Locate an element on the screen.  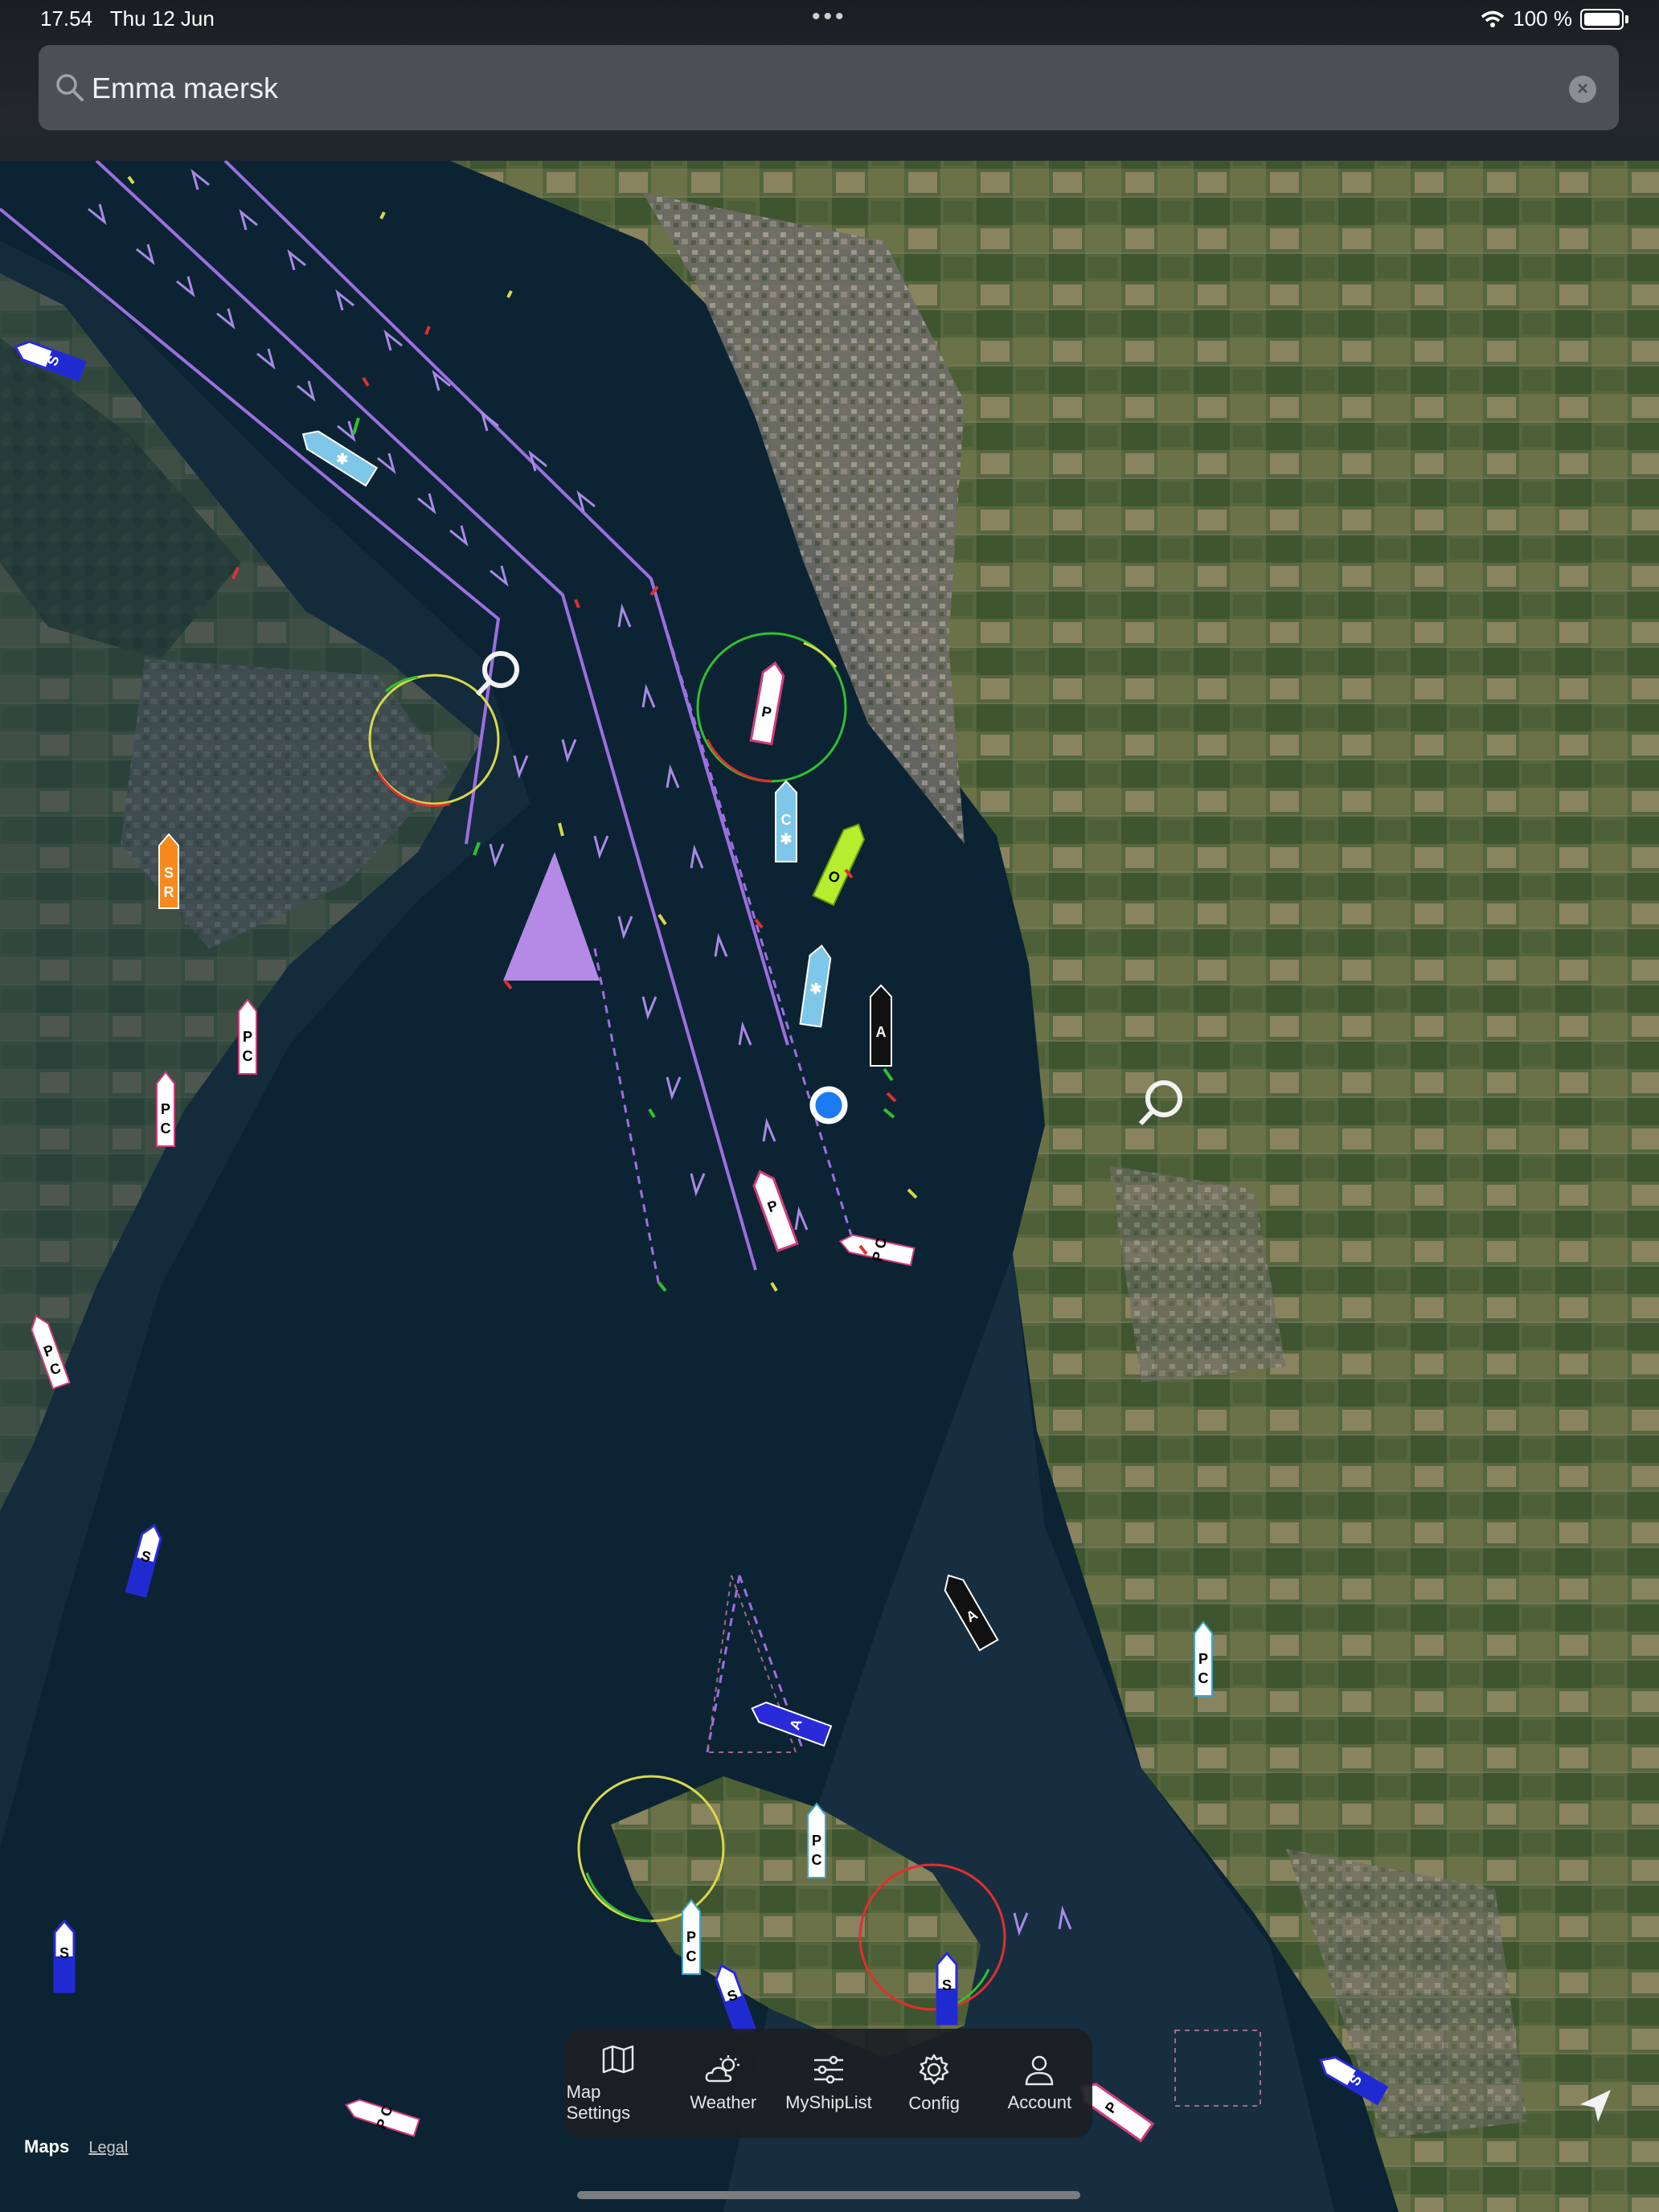
tab-myshiplist: MyShipList is located at coordinates (828, 2083).